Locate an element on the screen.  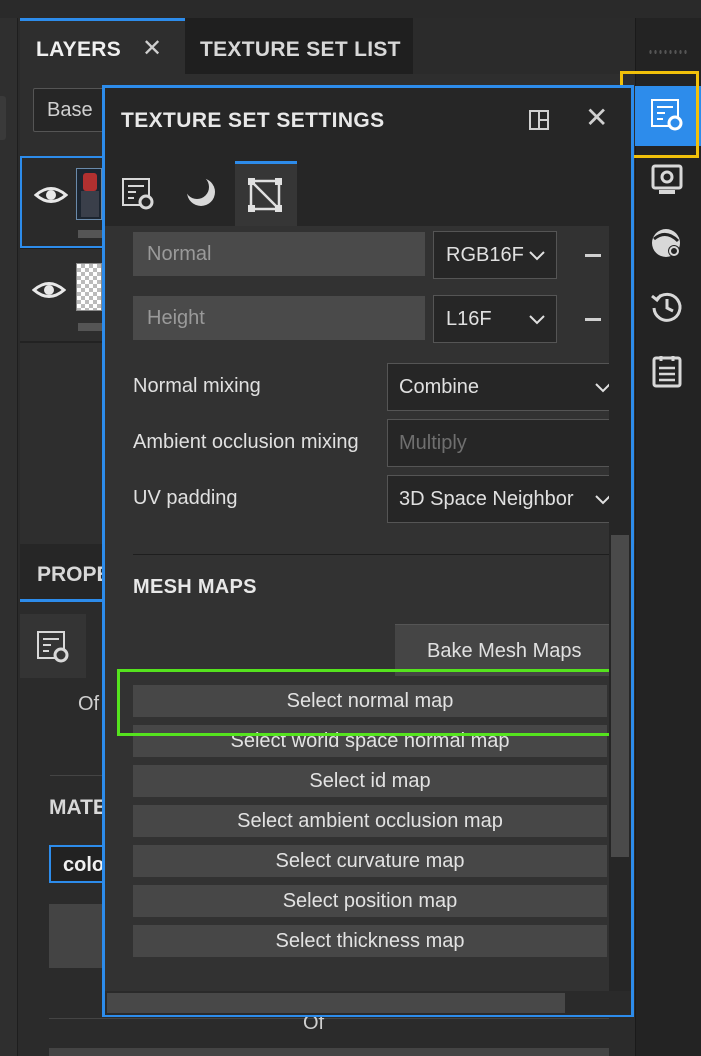
left-edge-panel is located at coordinates (9, 537).